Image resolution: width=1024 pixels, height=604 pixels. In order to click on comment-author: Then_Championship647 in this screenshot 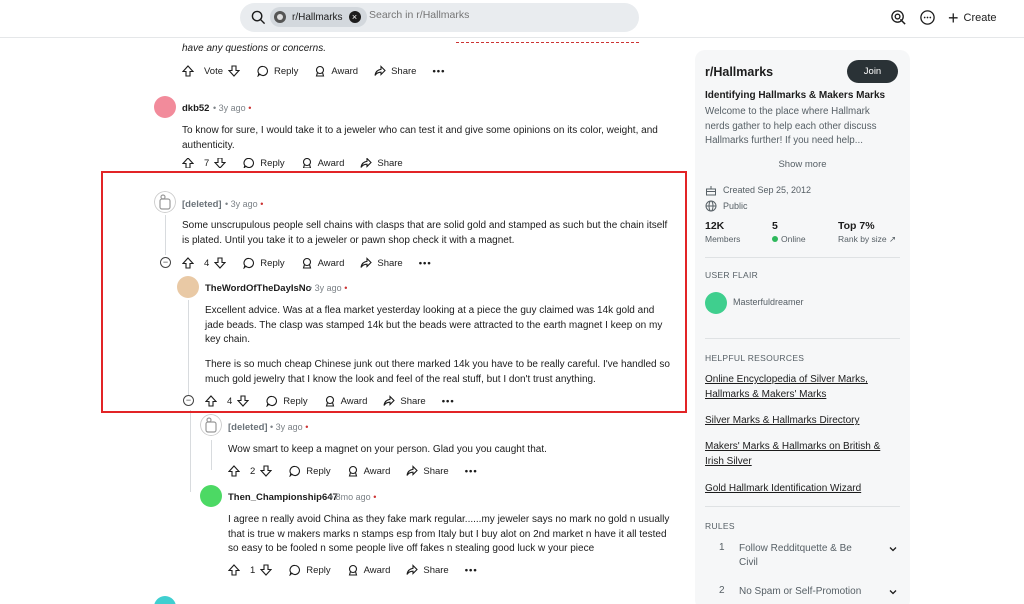, I will do `click(283, 497)`.